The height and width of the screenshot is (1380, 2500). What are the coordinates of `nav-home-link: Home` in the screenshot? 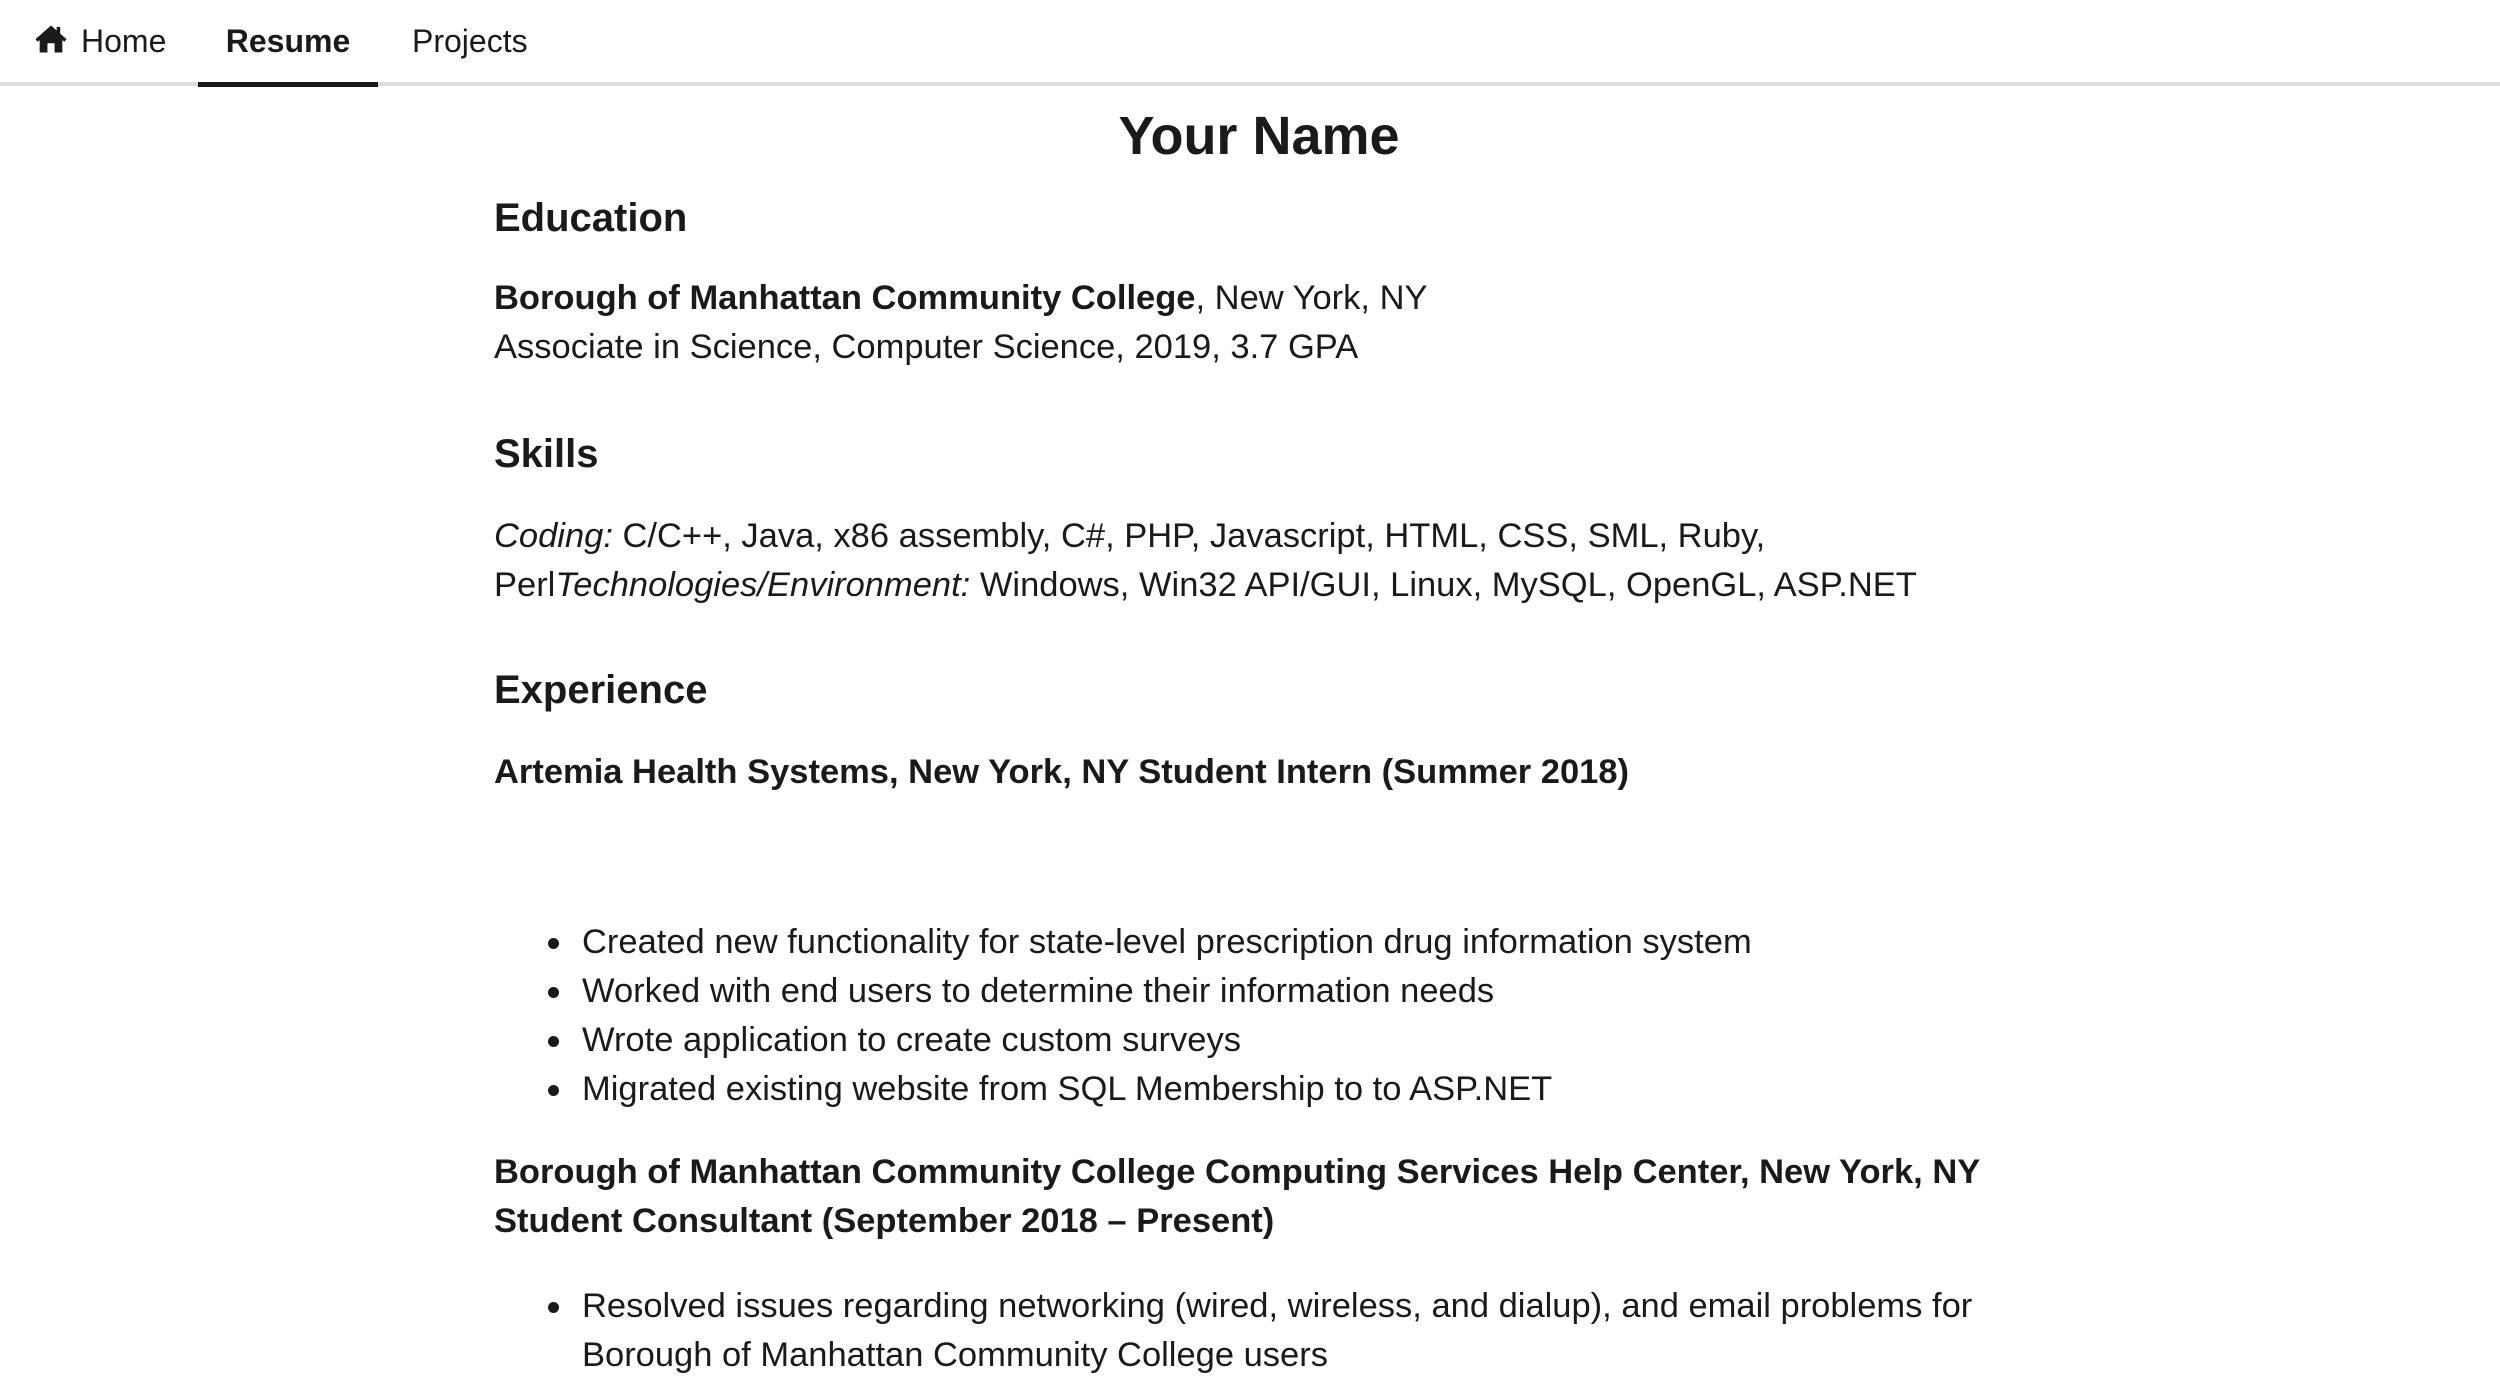 It's located at (100, 41).